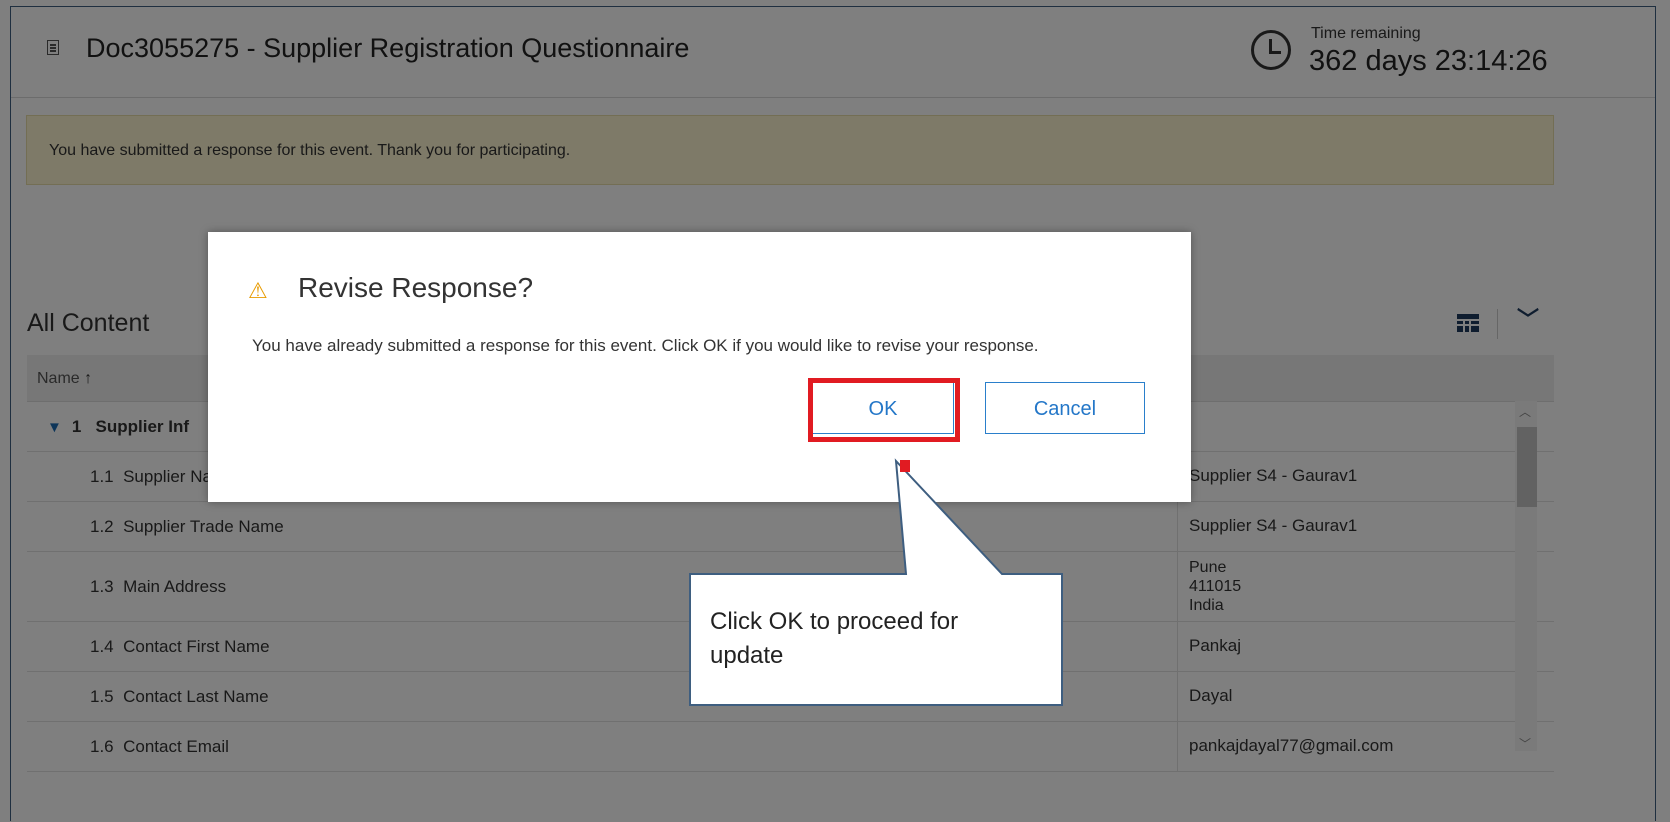 The image size is (1670, 822). I want to click on ok-button: OK, so click(883, 408).